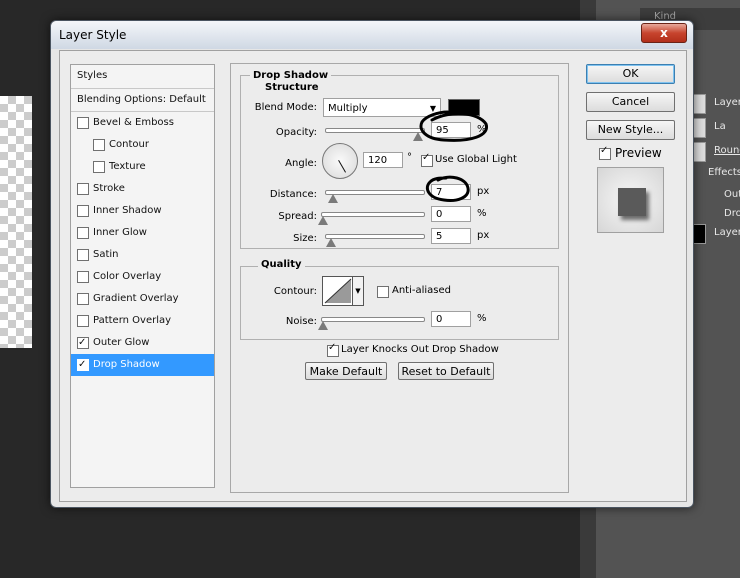 The image size is (740, 578). I want to click on opacity-annotation-circle, so click(453, 126).